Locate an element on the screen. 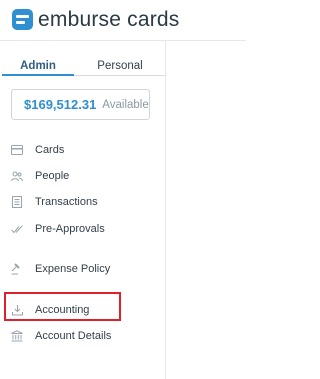 The width and height of the screenshot is (320, 379). checkmark-icon is located at coordinates (17, 229).